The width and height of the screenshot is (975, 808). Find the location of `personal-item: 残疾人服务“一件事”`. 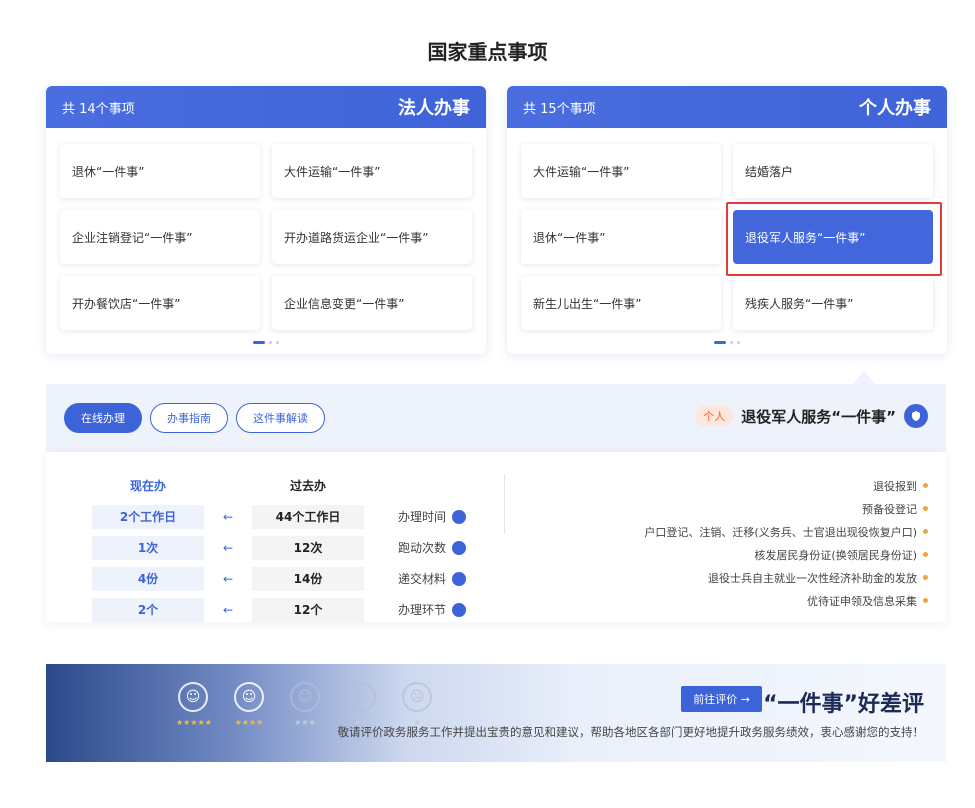

personal-item: 残疾人服务“一件事” is located at coordinates (833, 303).